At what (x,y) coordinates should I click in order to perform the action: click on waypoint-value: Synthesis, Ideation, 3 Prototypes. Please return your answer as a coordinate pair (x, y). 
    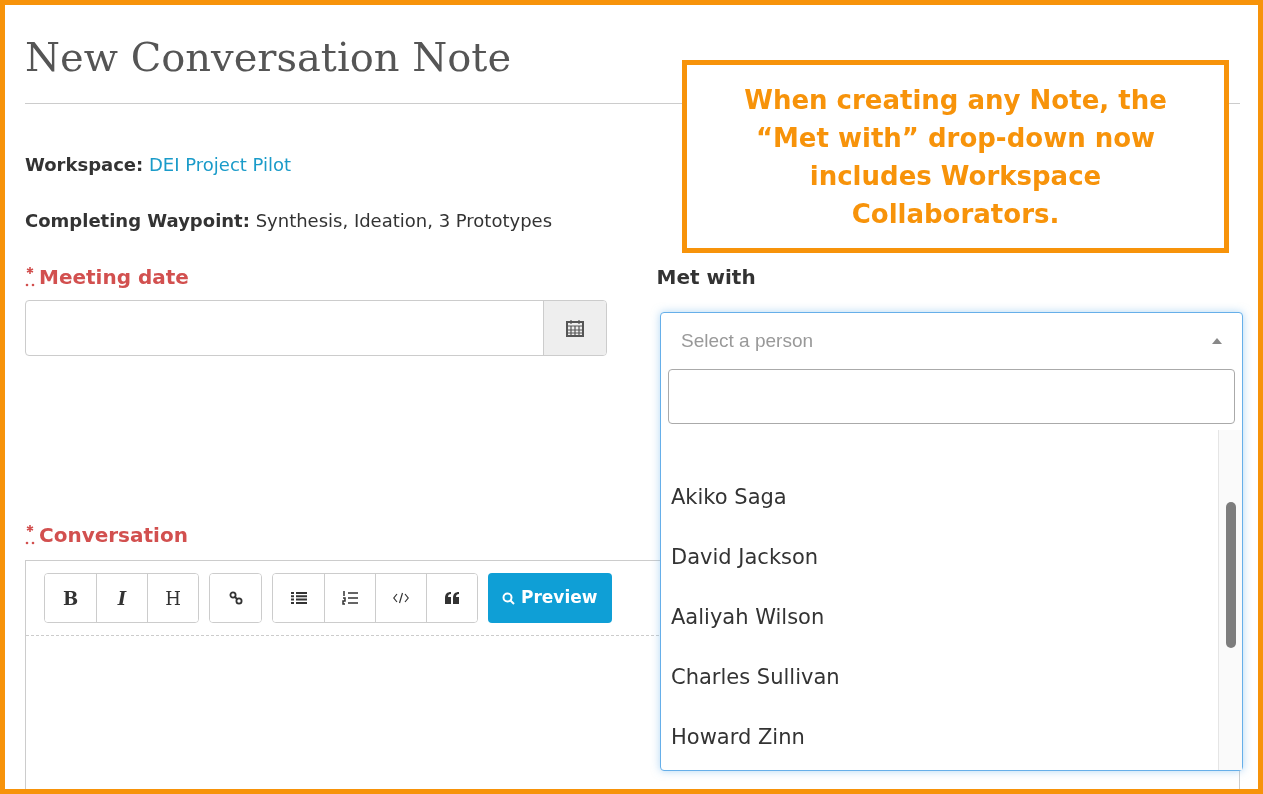
    Looking at the image, I should click on (404, 220).